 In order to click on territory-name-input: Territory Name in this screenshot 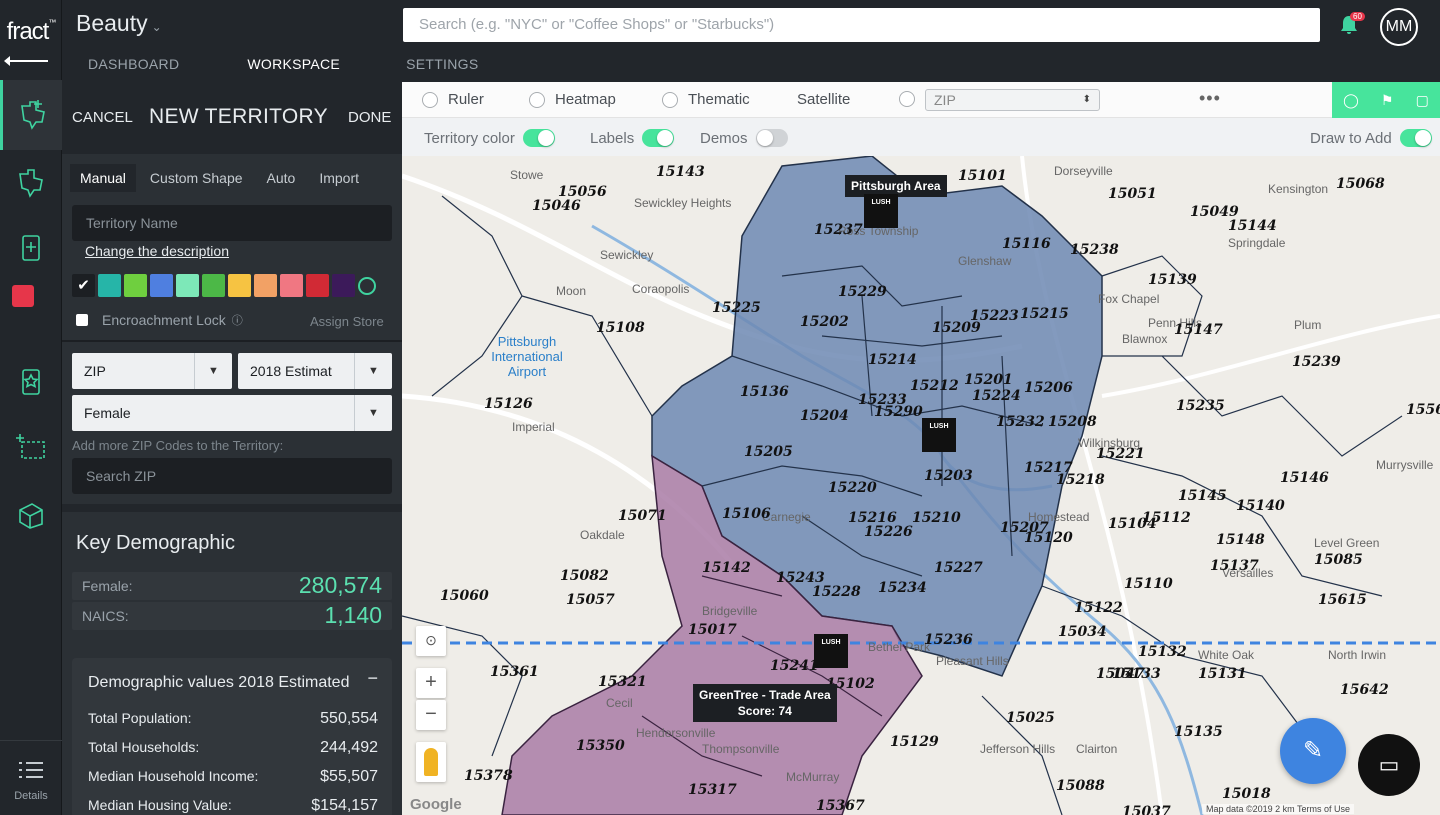, I will do `click(232, 223)`.